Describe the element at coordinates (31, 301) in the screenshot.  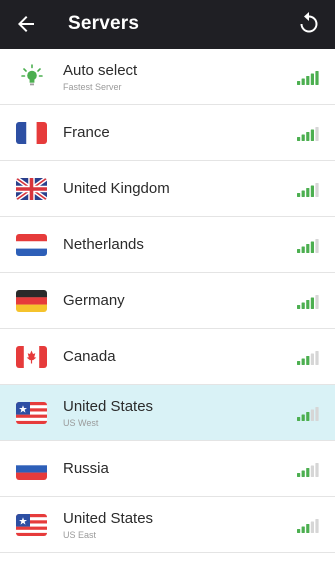
I see `flag-germany-icon` at that location.